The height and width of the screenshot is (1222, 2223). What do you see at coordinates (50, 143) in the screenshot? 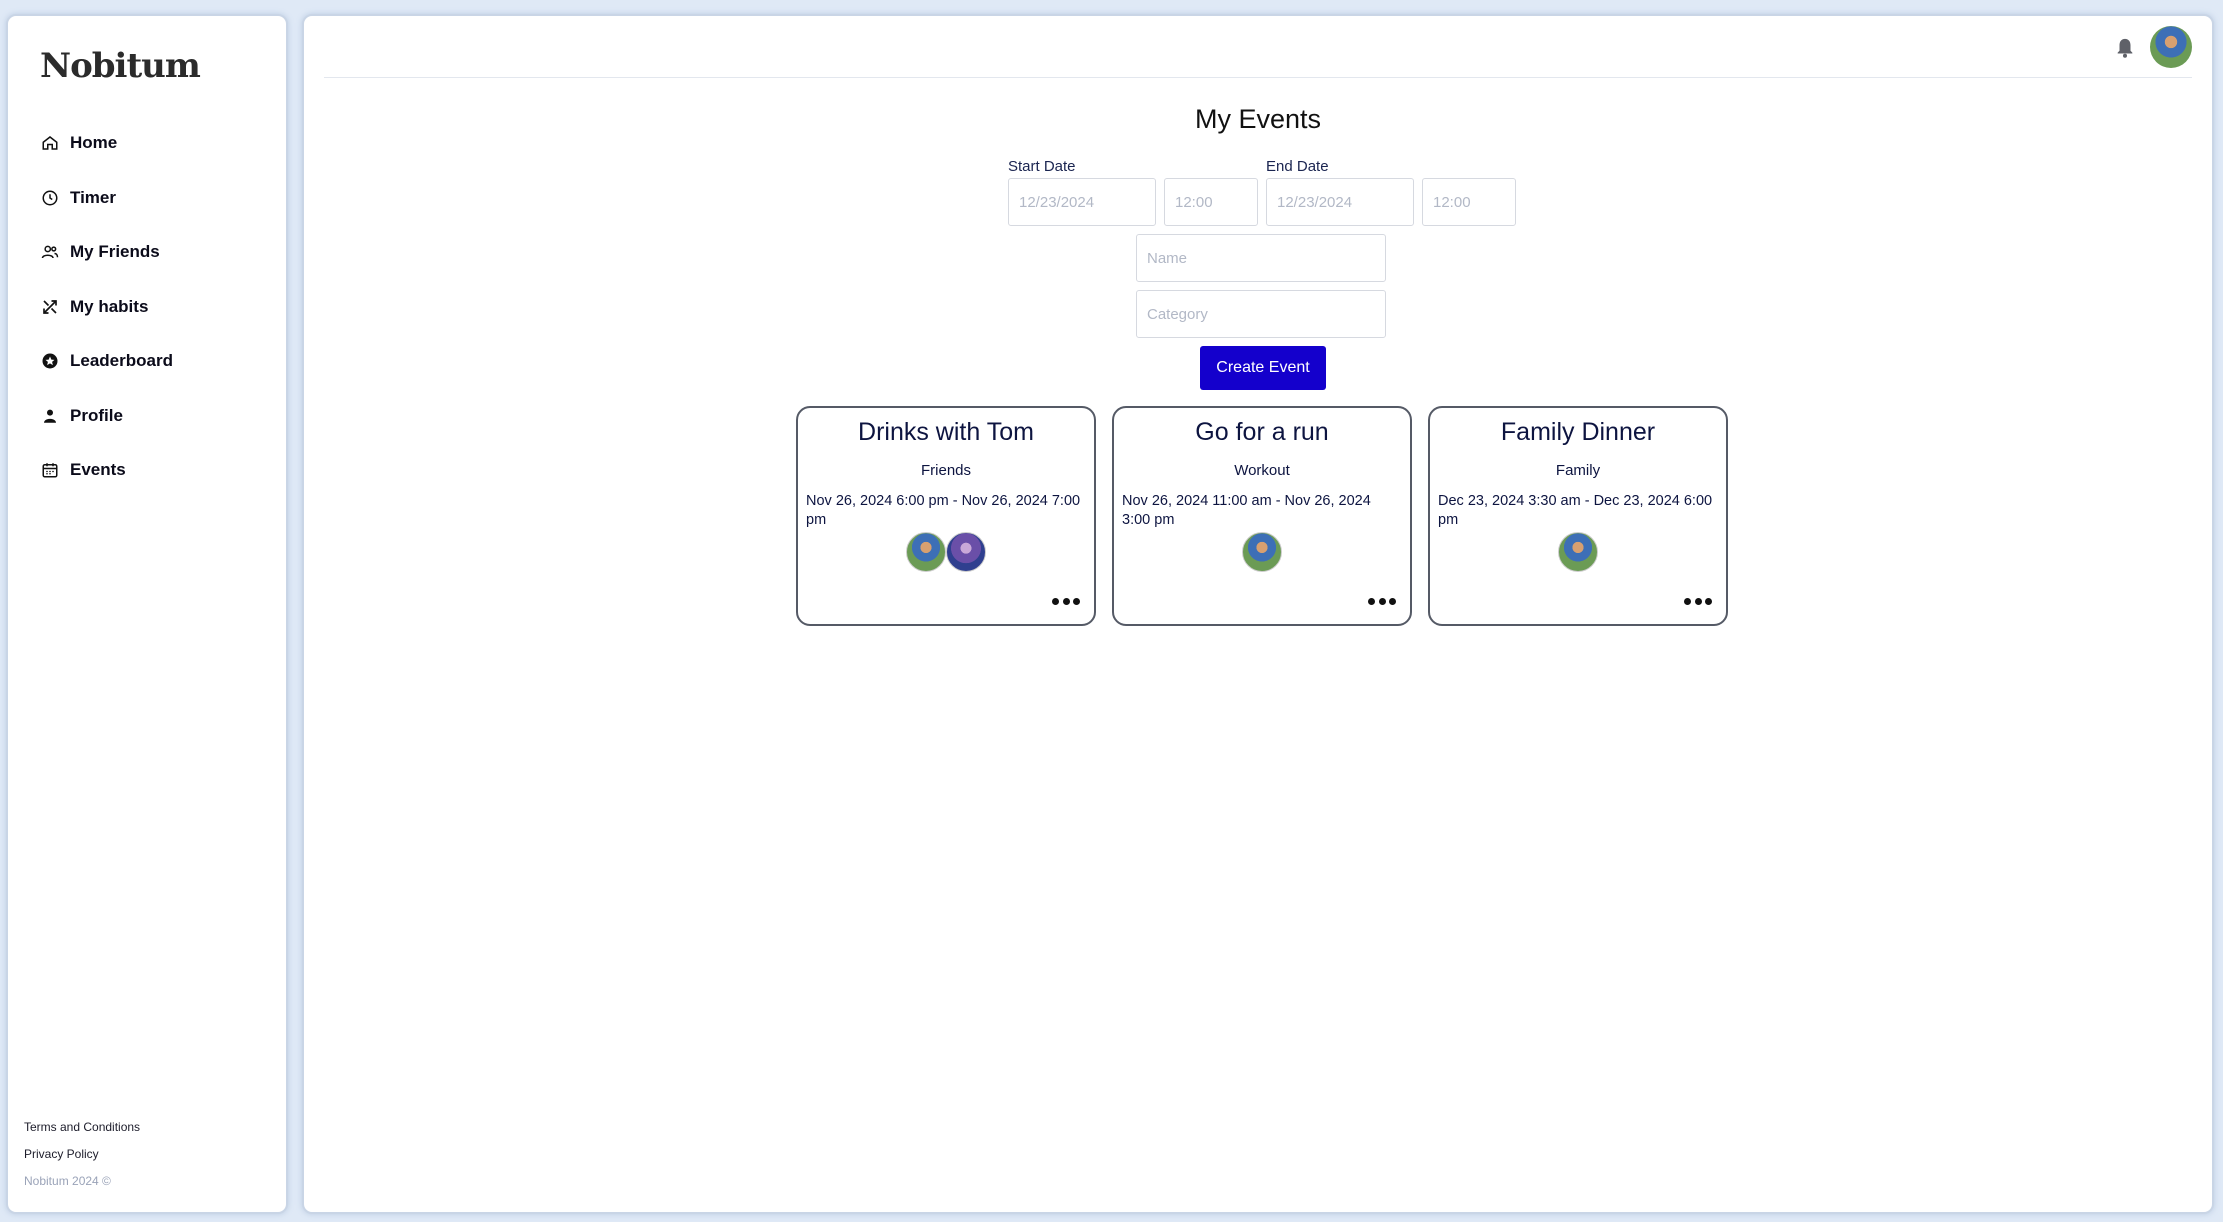
I see `home-icon` at bounding box center [50, 143].